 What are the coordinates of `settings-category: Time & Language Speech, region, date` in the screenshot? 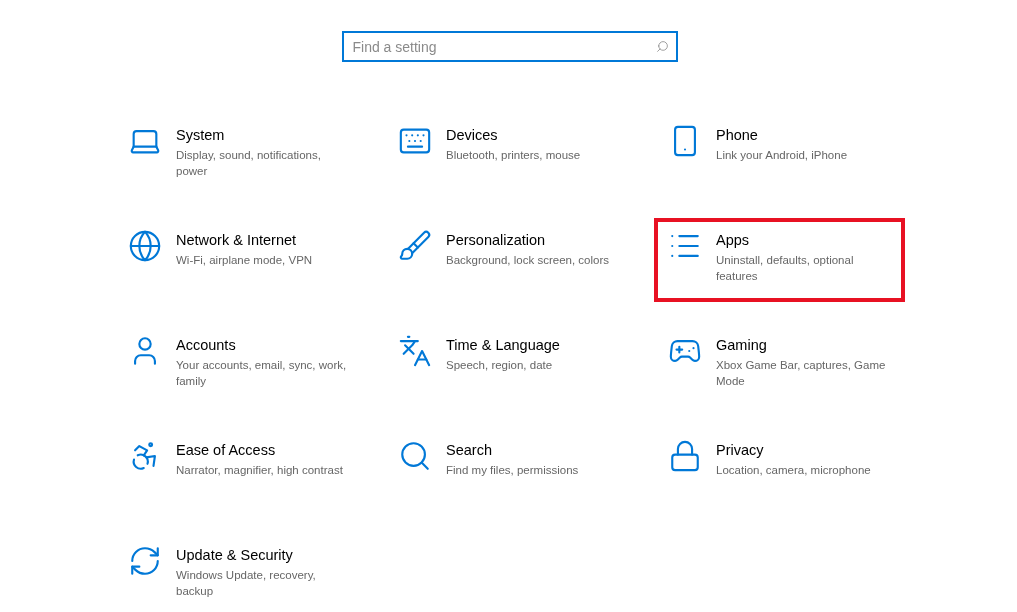 It's located at (509, 365).